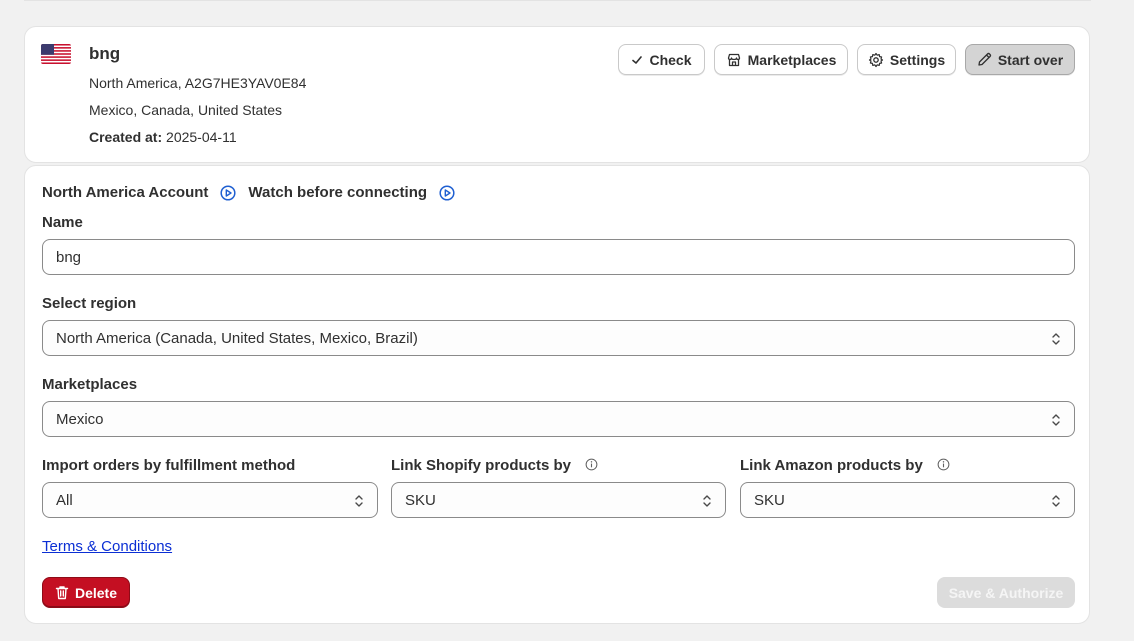 The height and width of the screenshot is (641, 1134). I want to click on import-orders-select: All, so click(210, 500).